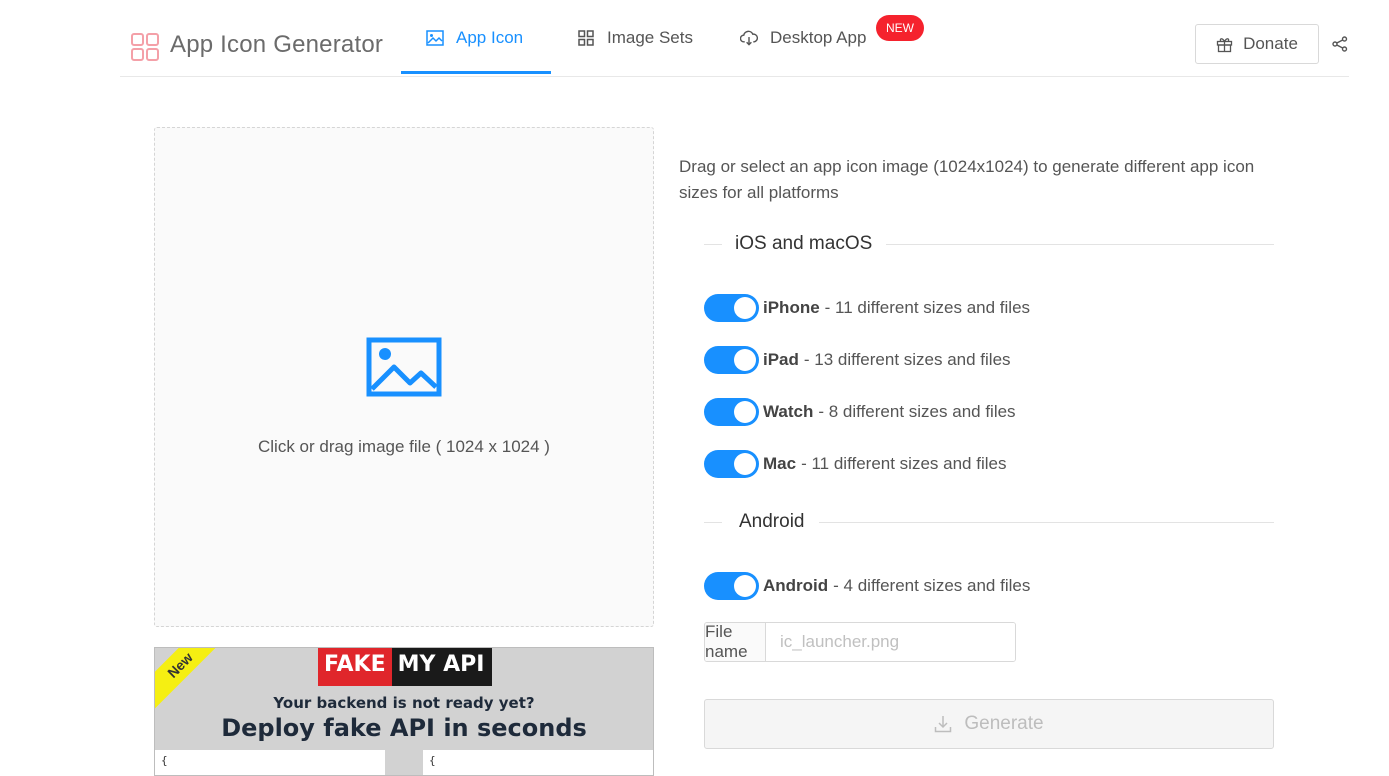 This screenshot has height=776, width=1389. I want to click on file-name-group: File name, so click(860, 642).